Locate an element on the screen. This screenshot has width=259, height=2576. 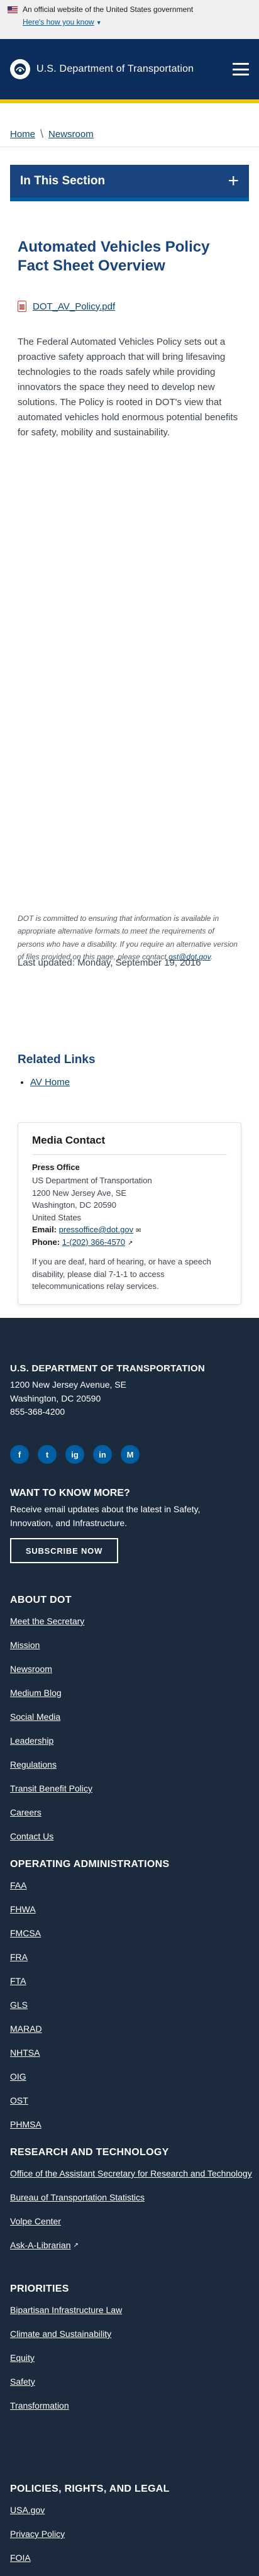
section-nav-title: In This Section is located at coordinates (63, 180).